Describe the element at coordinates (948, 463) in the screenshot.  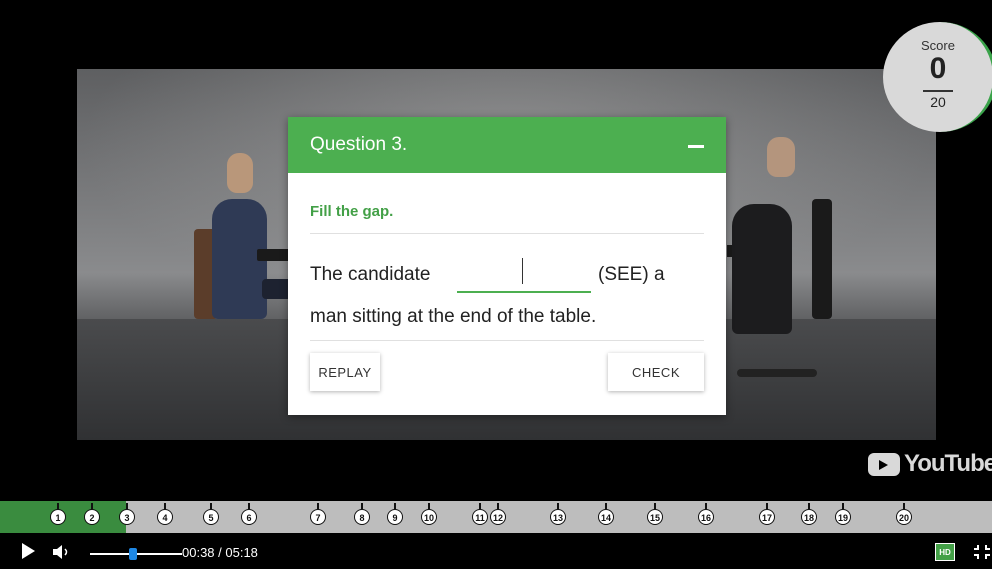
I see `youtube-wordmark: YouTube` at that location.